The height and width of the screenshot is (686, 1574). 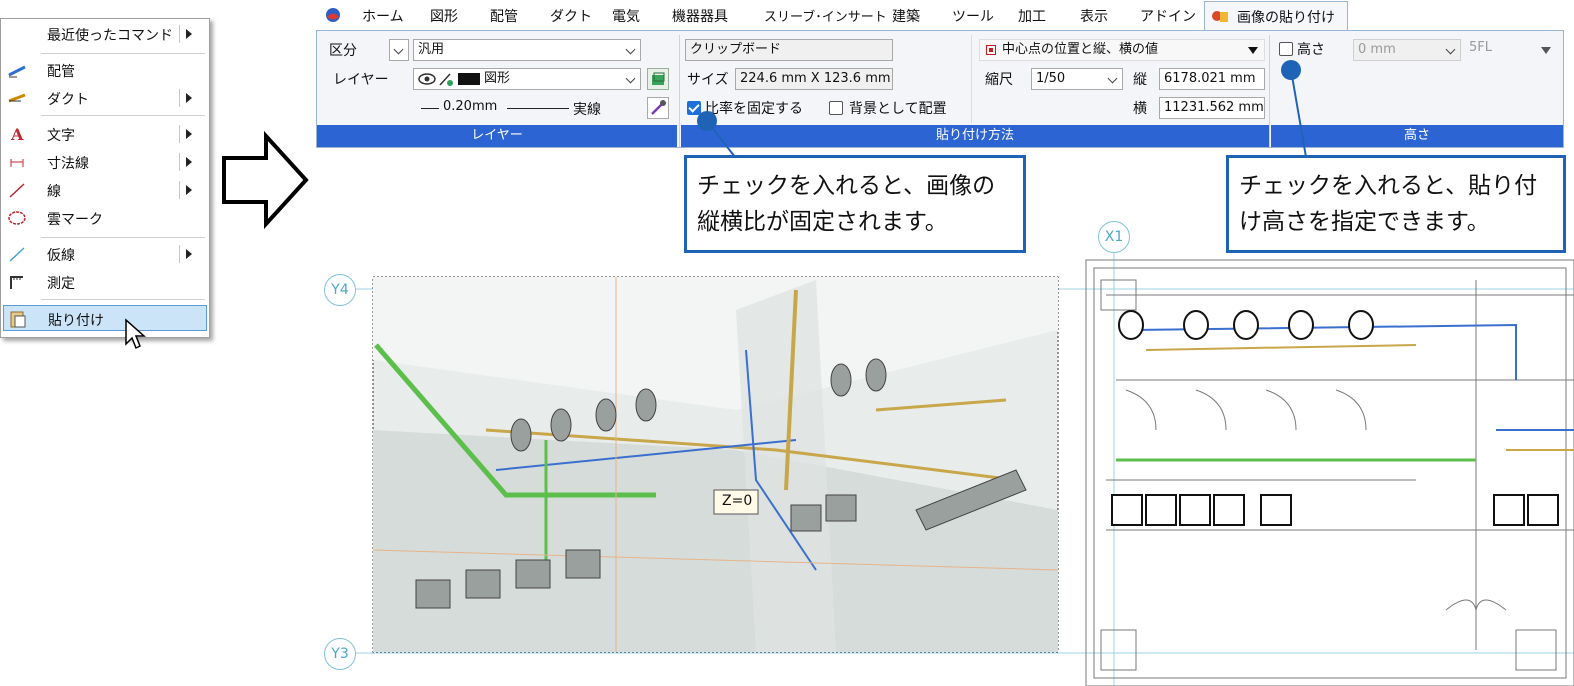 What do you see at coordinates (855, 204) in the screenshot?
I see `callout-fix-ratio: チェックを入れると、画像の縦横比が固定されます。` at bounding box center [855, 204].